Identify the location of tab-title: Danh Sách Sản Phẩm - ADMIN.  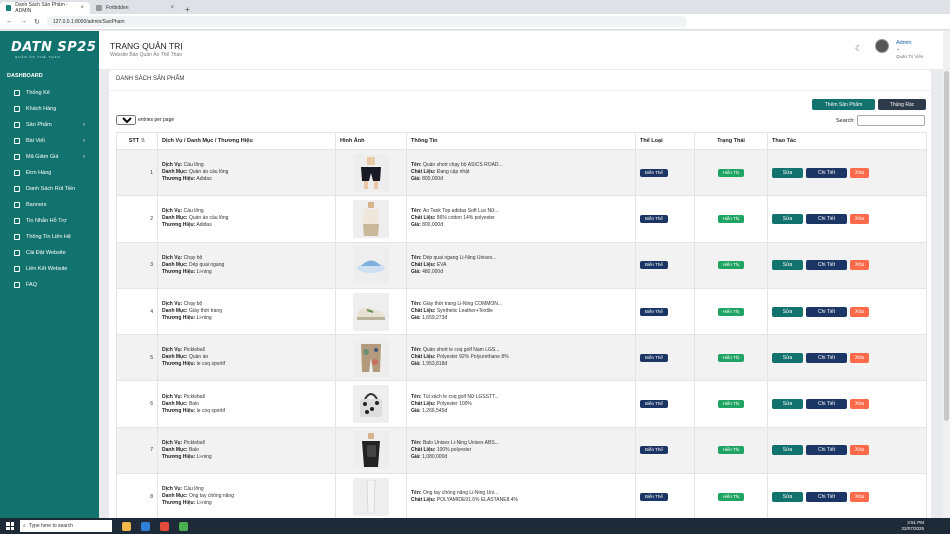
(41, 8).